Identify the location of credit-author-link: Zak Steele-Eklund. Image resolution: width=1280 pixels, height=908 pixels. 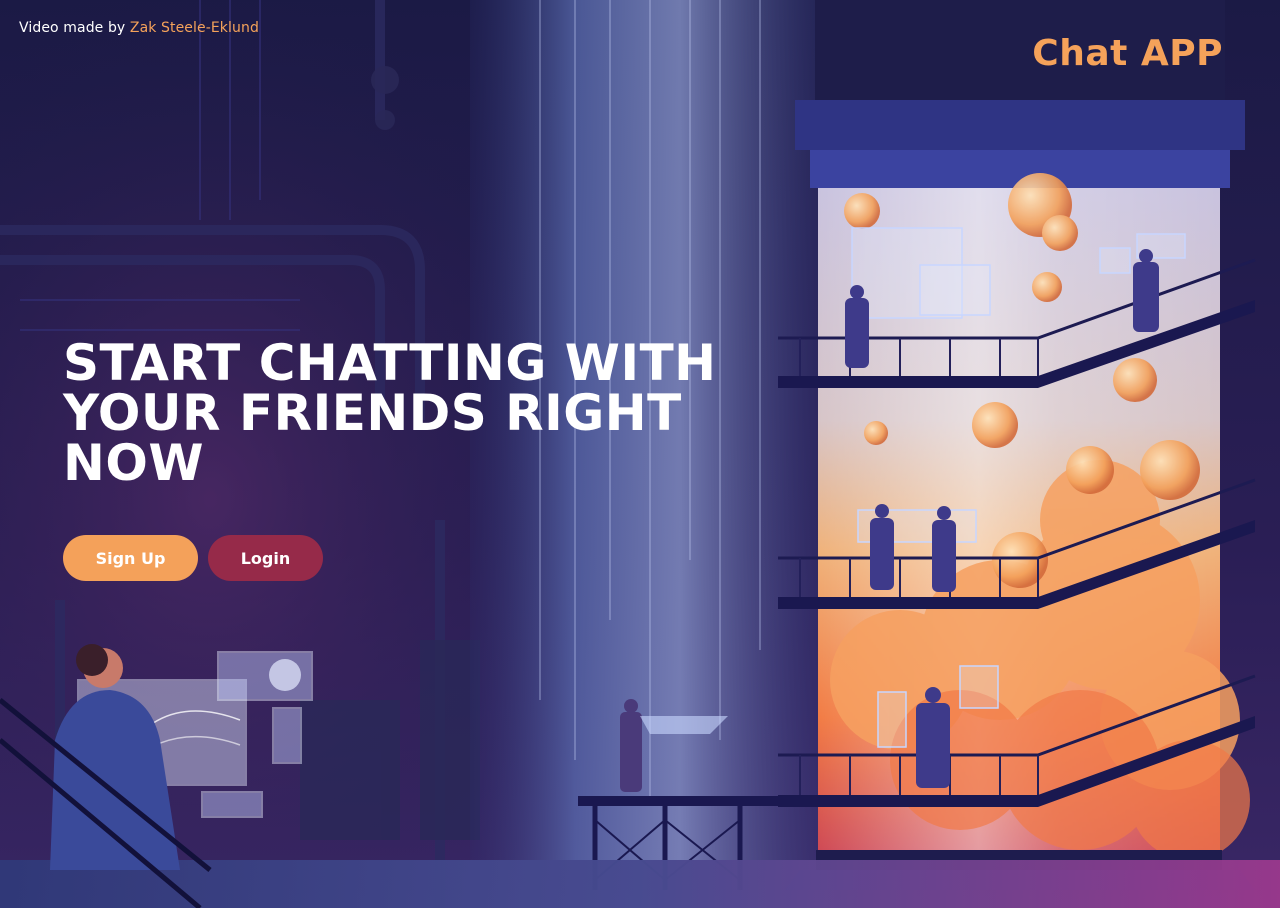
(194, 28).